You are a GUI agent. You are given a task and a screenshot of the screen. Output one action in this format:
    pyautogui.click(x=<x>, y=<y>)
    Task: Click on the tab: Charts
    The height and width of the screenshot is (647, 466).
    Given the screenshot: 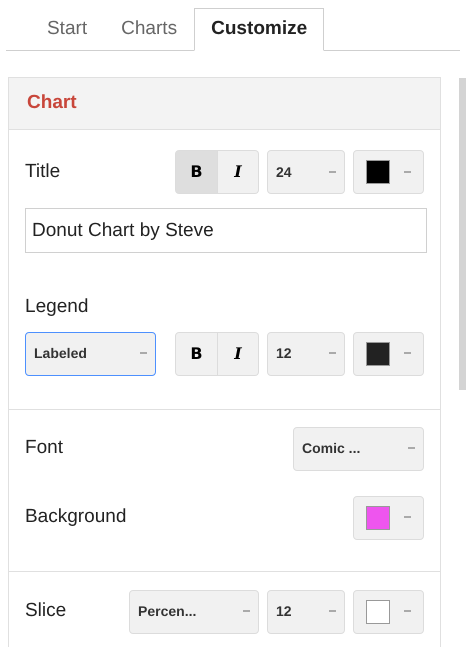 What is the action you would take?
    pyautogui.click(x=149, y=29)
    